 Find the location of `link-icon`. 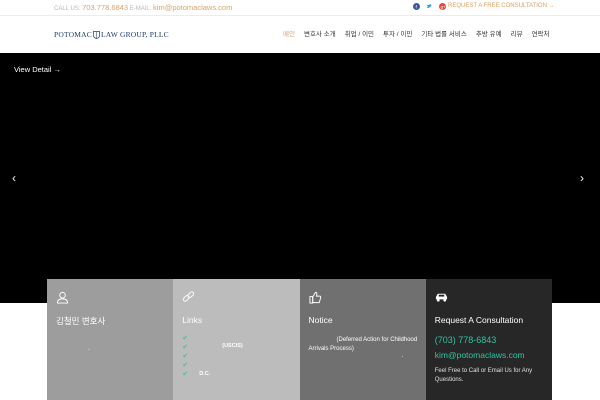

link-icon is located at coordinates (189, 296).